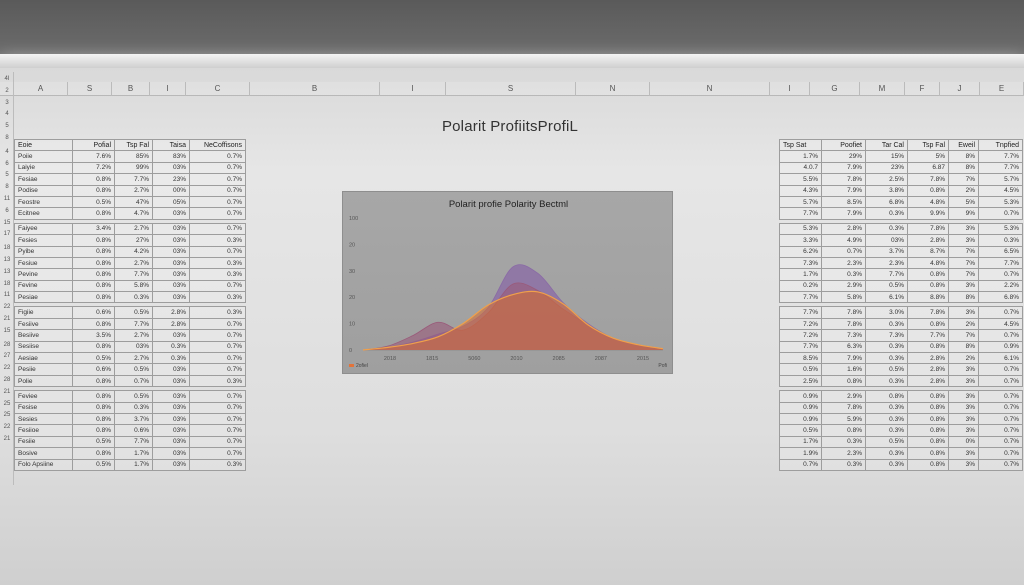 The height and width of the screenshot is (585, 1024). What do you see at coordinates (43, 156) in the screenshot?
I see `table-cell: Poiie` at bounding box center [43, 156].